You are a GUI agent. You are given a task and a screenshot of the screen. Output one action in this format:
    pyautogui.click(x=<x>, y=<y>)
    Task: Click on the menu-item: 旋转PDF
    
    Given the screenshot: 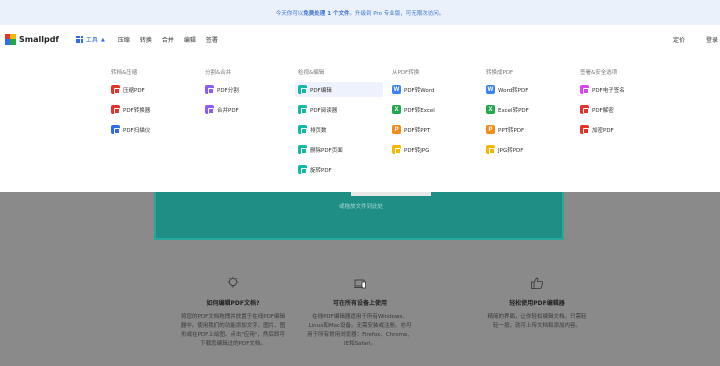 What is the action you would take?
    pyautogui.click(x=342, y=169)
    